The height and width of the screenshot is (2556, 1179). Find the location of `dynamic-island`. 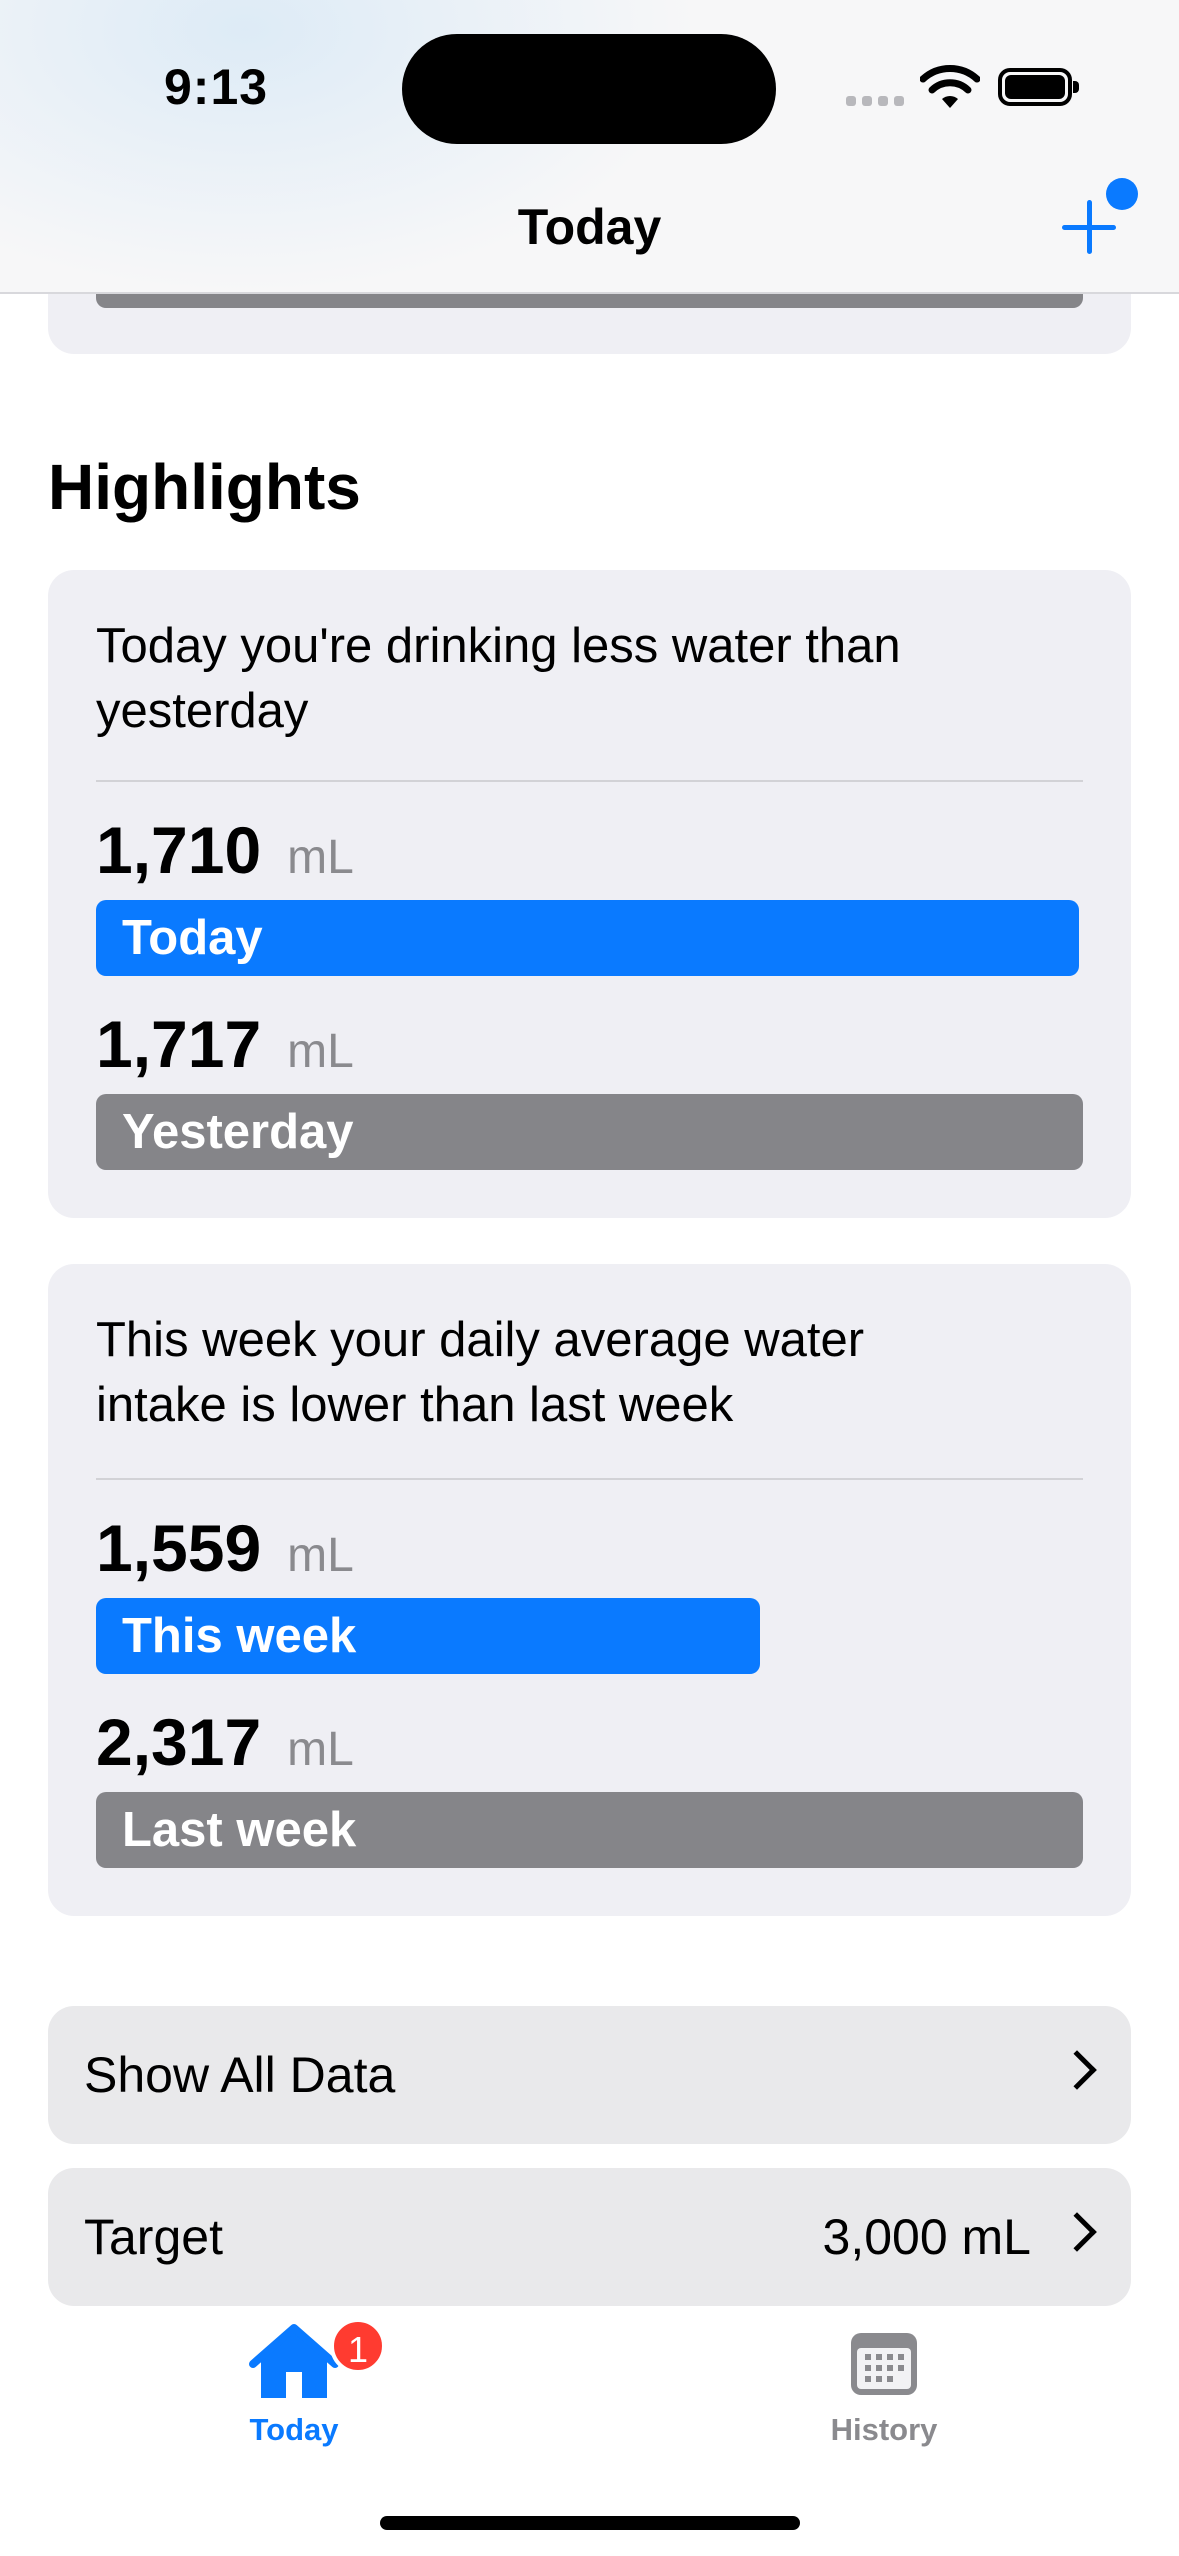

dynamic-island is located at coordinates (589, 89).